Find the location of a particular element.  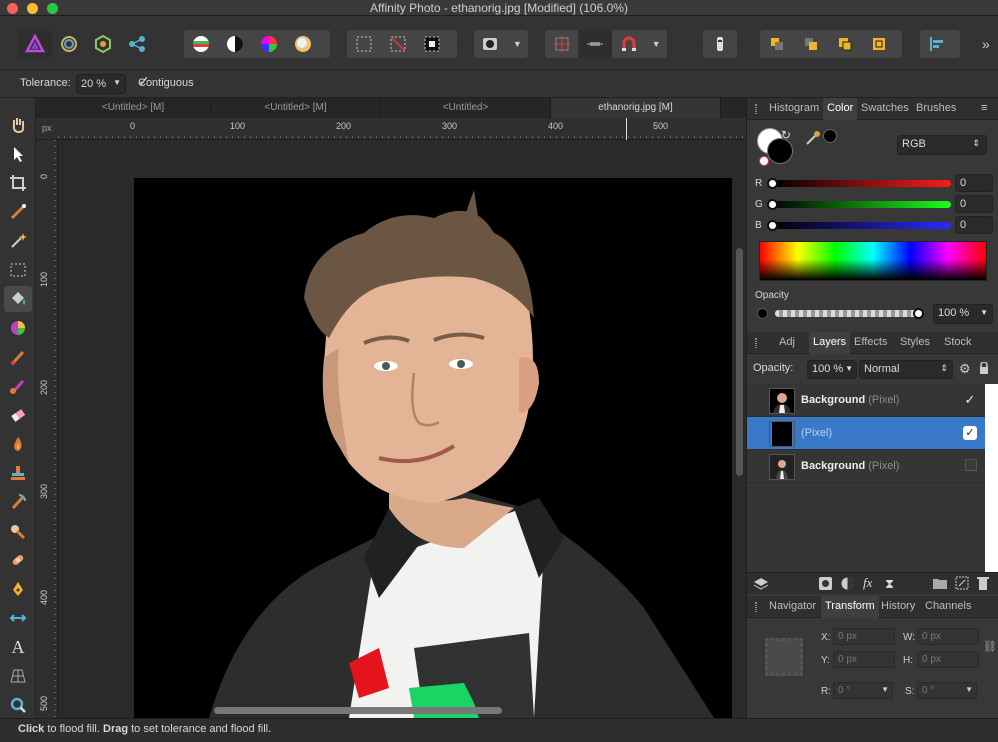

erase-brush-icon is located at coordinates (18, 415).